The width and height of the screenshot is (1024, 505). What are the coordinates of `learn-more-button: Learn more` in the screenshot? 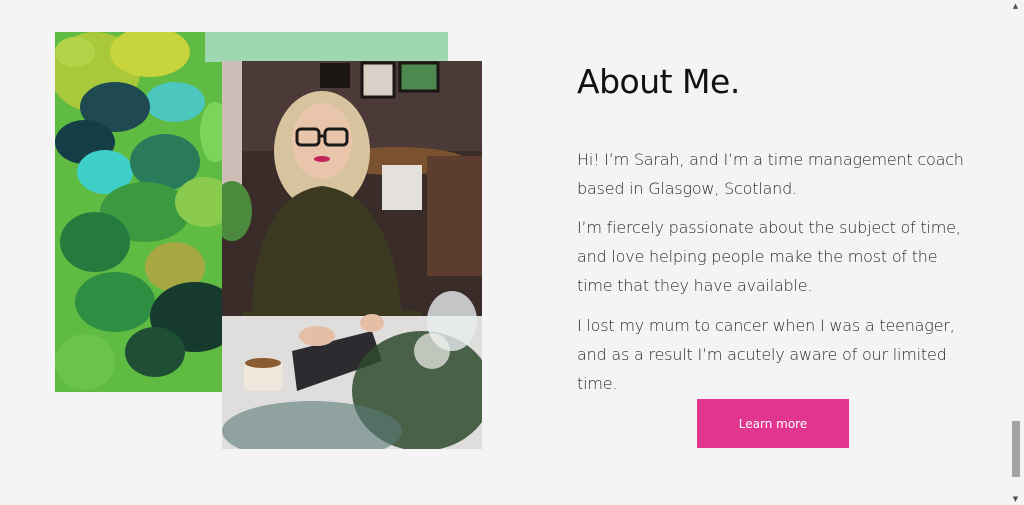 It's located at (773, 423).